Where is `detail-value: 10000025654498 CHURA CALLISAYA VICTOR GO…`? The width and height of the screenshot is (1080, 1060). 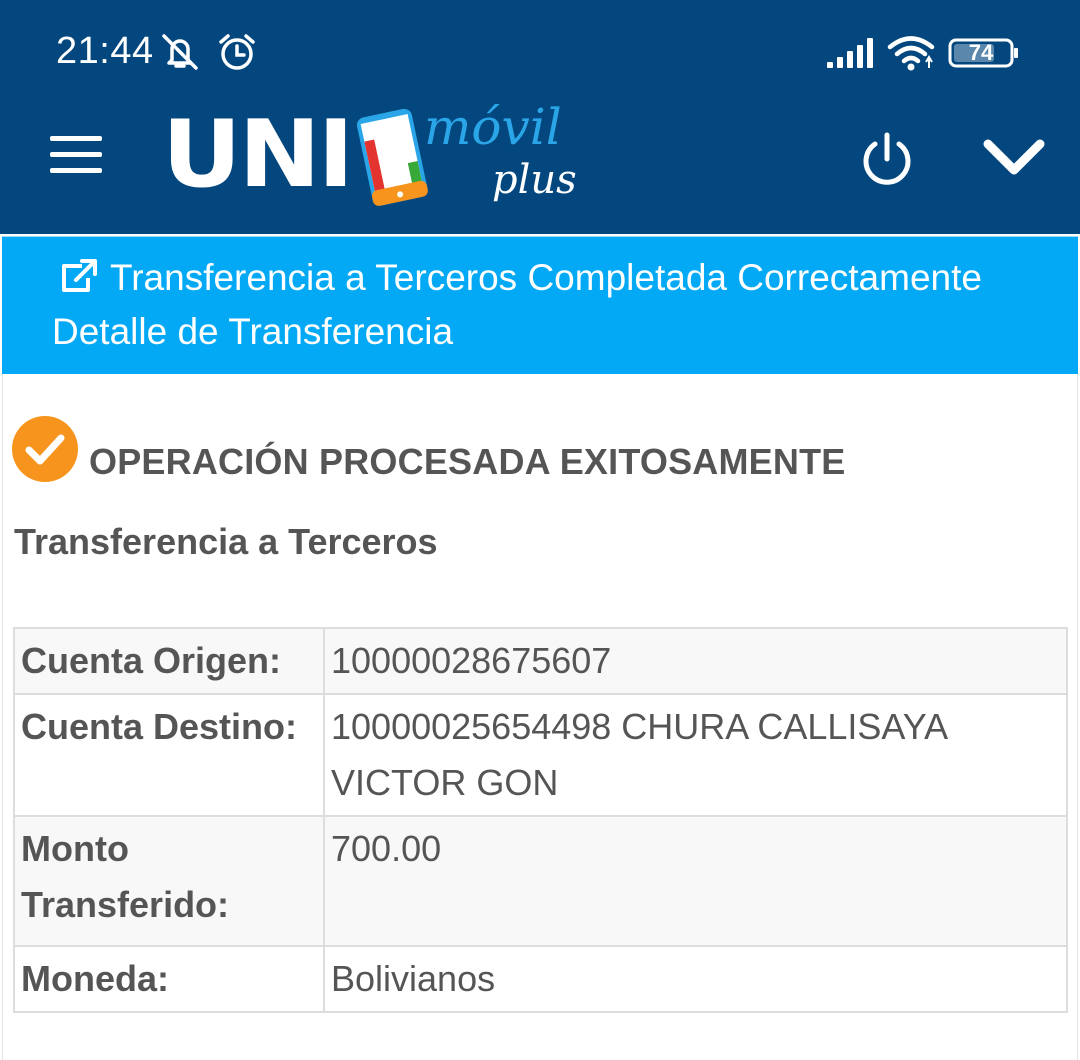 detail-value: 10000025654498 CHURA CALLISAYA VICTOR GO… is located at coordinates (695, 755).